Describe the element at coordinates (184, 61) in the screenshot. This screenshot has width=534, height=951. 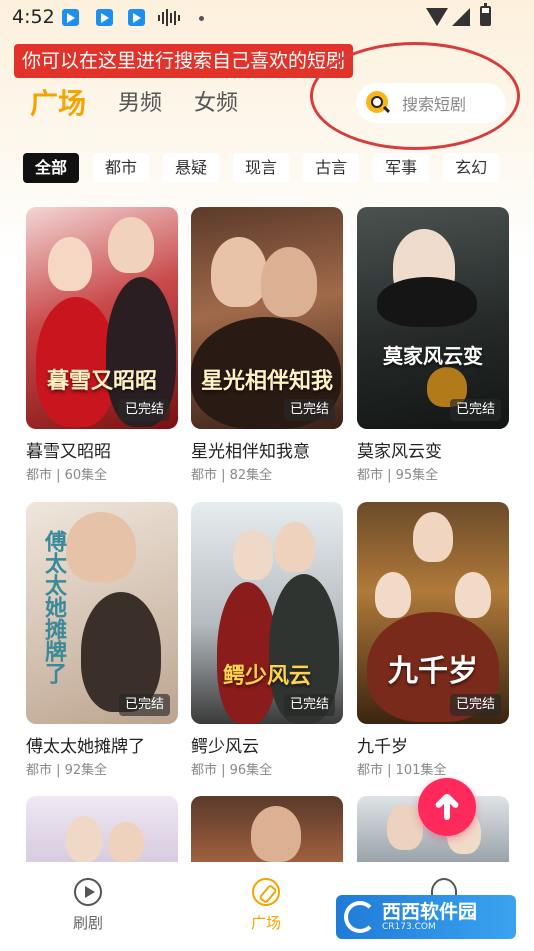
I see `annotation-label: 你可以在这里进行搜索自己喜欢的短剧` at that location.